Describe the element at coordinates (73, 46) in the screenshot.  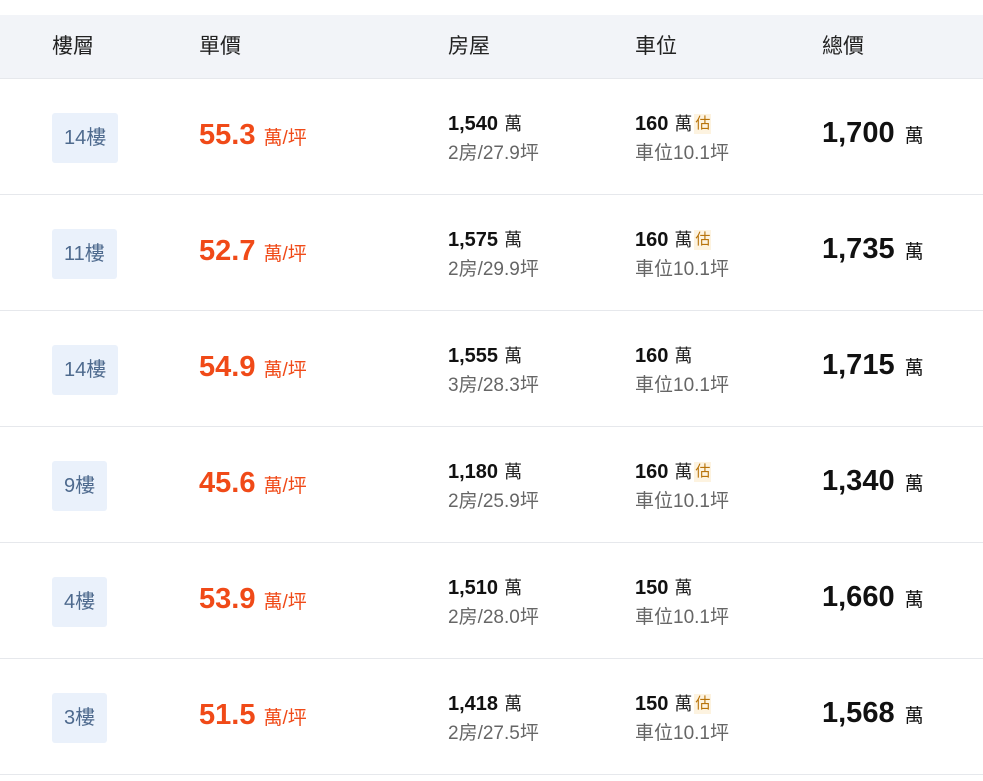
I see `header-floor: 樓層` at that location.